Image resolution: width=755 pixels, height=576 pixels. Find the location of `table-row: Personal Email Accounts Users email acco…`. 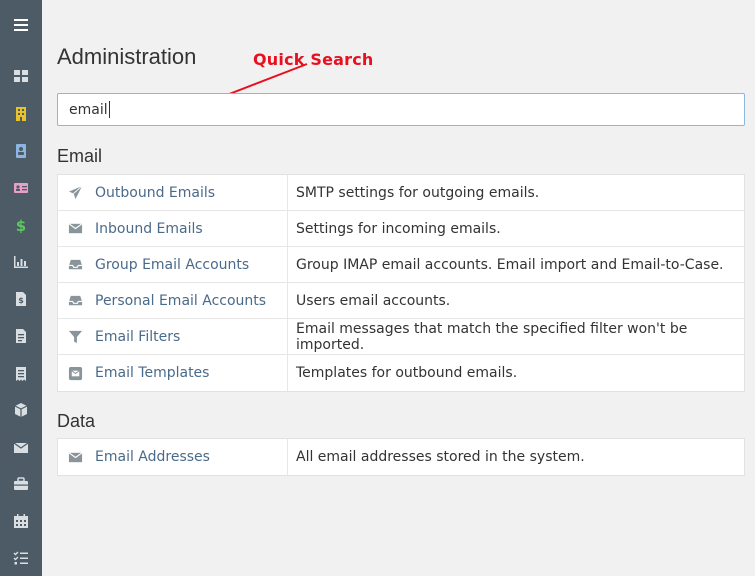

table-row: Personal Email Accounts Users email acco… is located at coordinates (401, 301).